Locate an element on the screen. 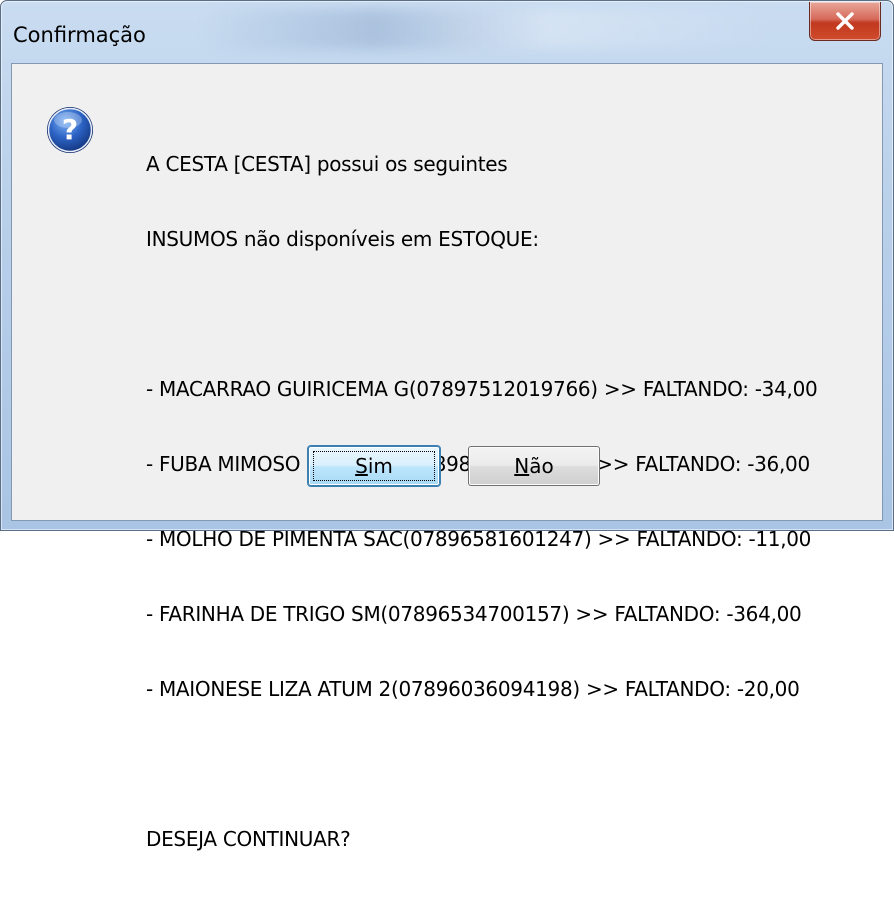  confirmation-question: DESEJA CONTINUAR? is located at coordinates (248, 839).